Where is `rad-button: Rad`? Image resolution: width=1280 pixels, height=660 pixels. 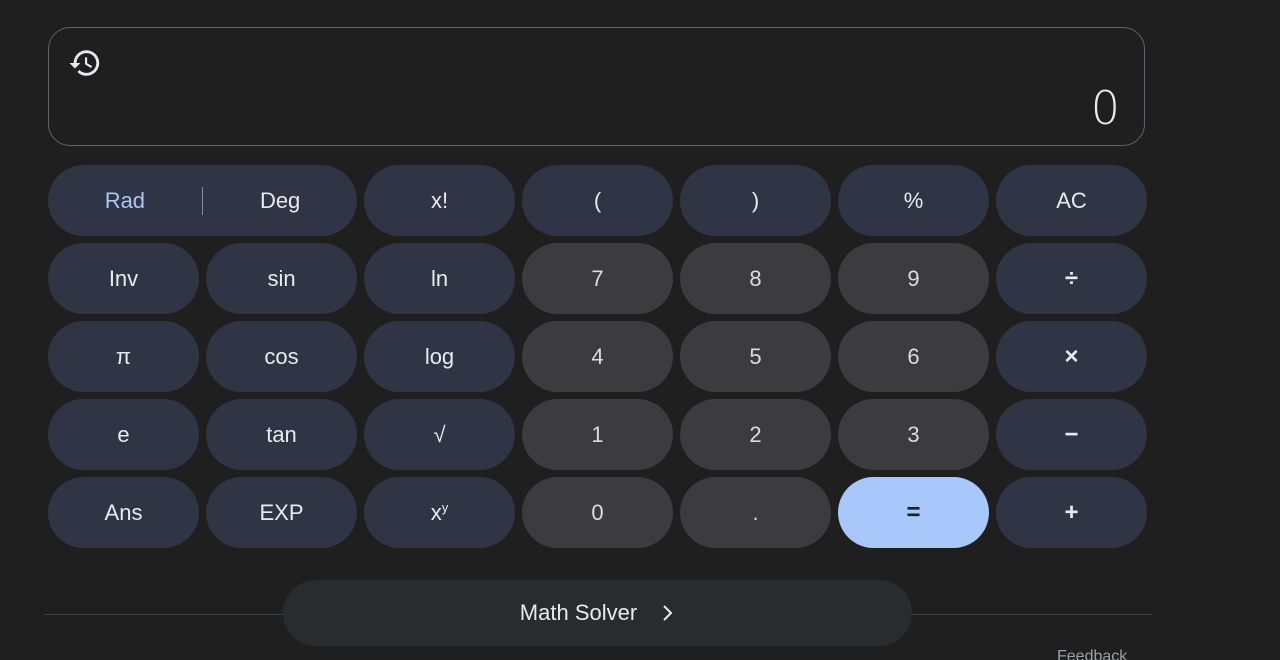
rad-button: Rad is located at coordinates (125, 200).